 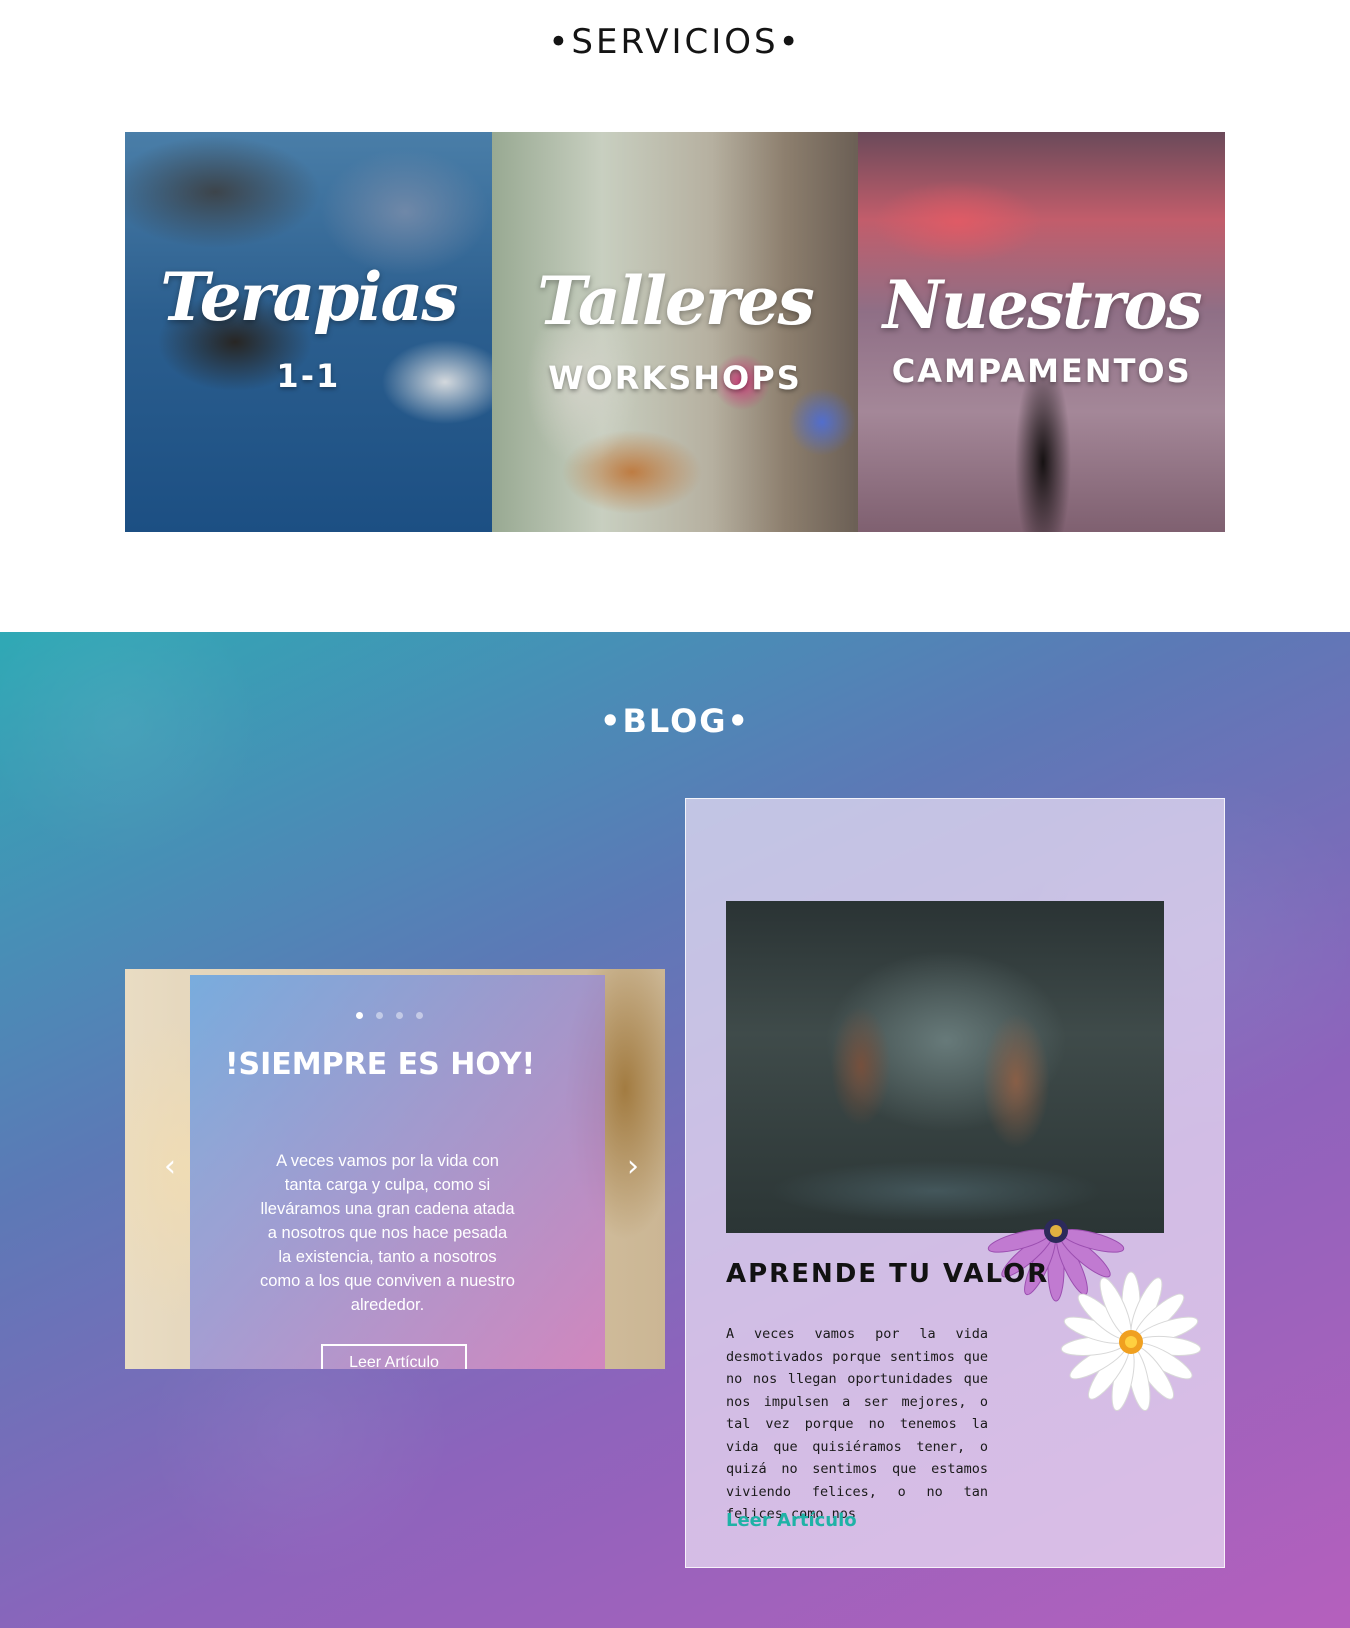 I want to click on tile-talleres: Talleres WORKSHOPS, so click(x=675, y=332).